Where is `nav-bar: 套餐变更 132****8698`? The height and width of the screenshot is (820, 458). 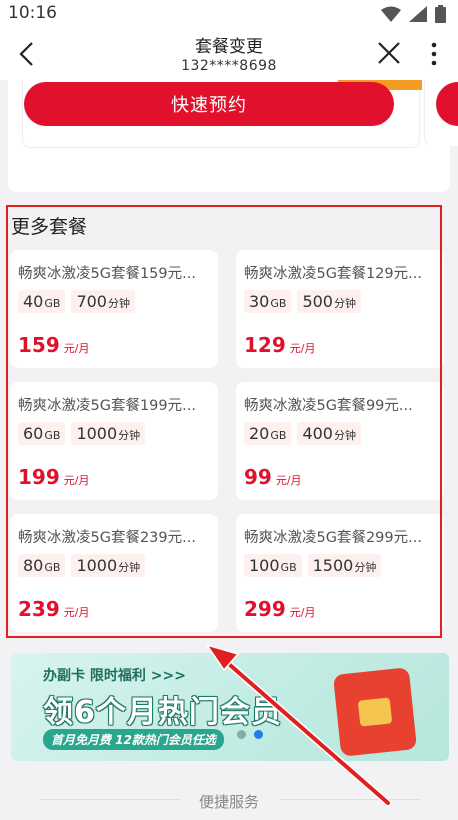
nav-bar: 套餐变更 132****8698 is located at coordinates (229, 54).